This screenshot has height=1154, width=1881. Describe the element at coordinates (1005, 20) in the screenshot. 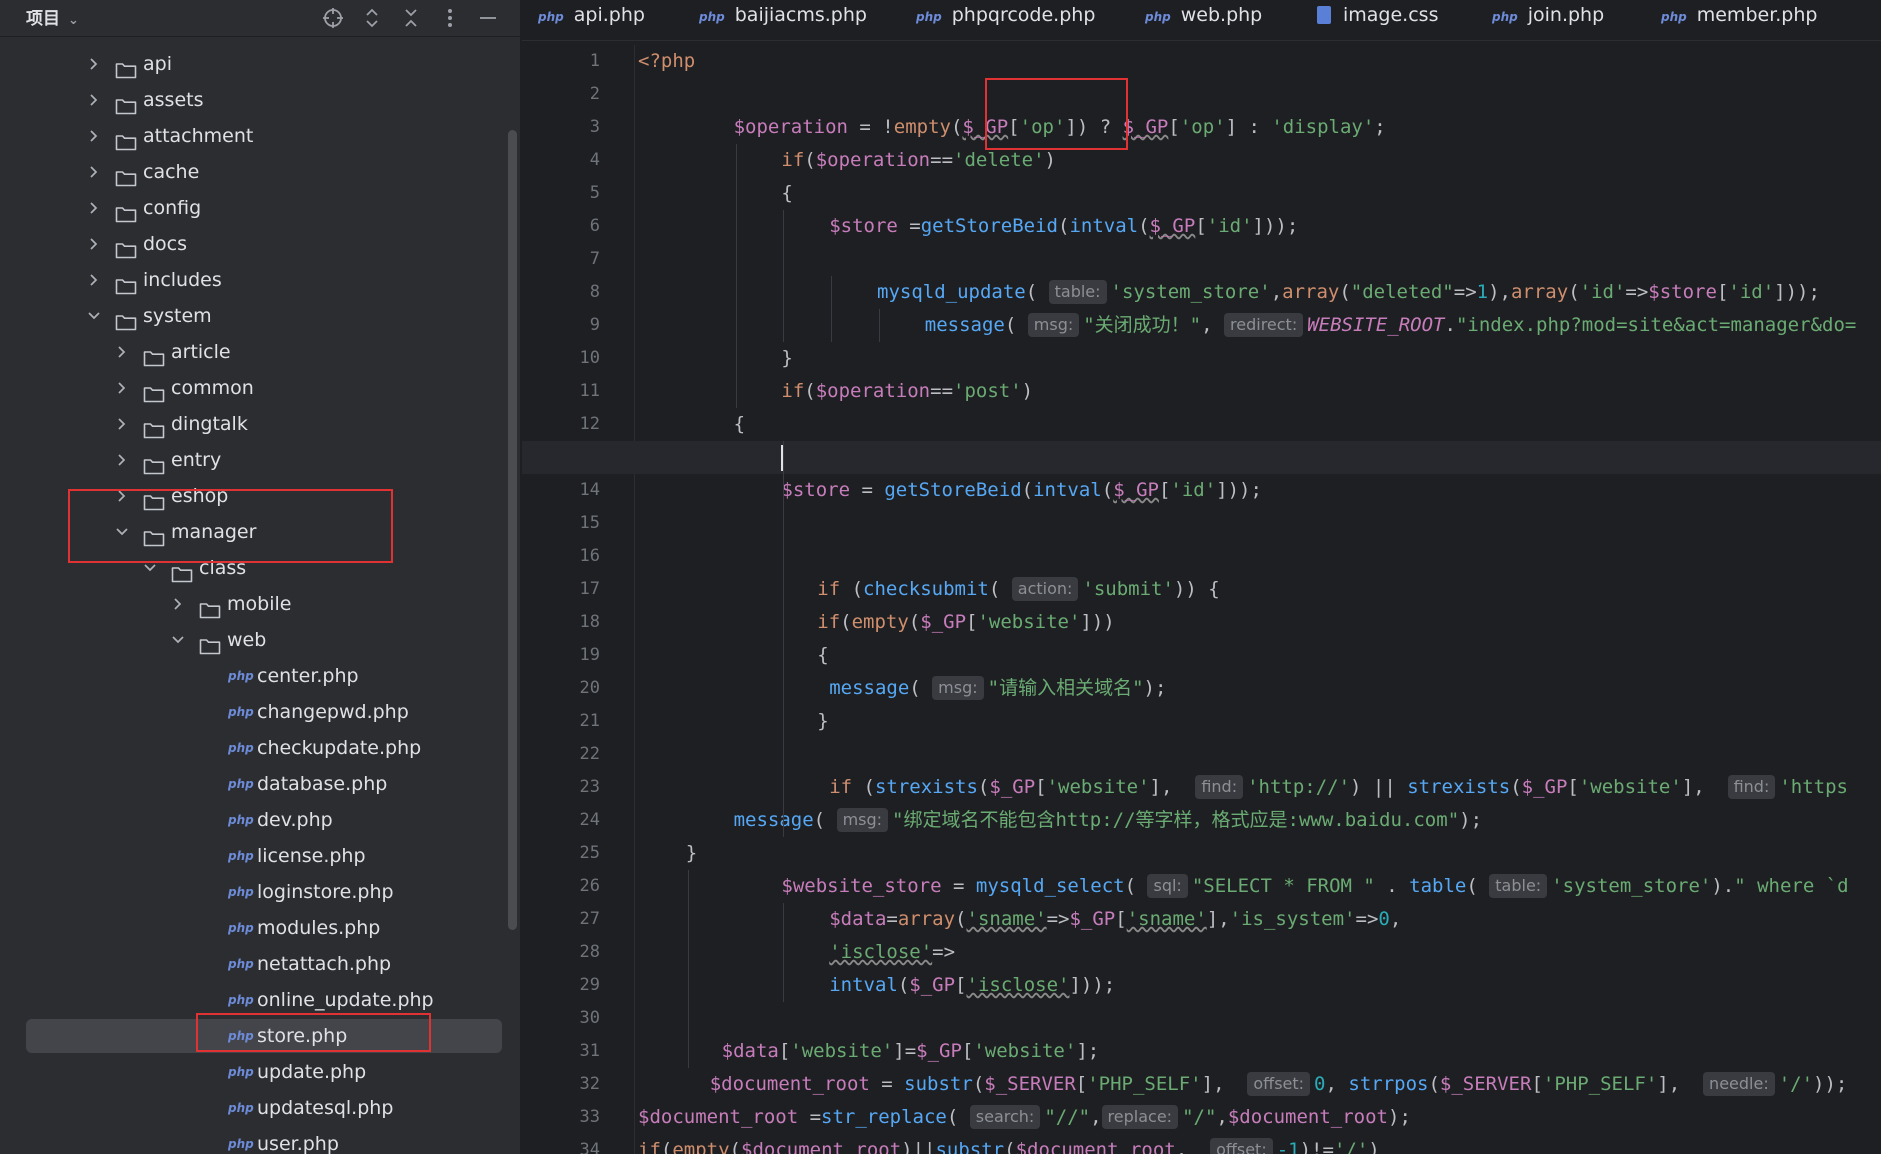

I see `tab-phpqrcode-php: php phpqrcode.php` at that location.